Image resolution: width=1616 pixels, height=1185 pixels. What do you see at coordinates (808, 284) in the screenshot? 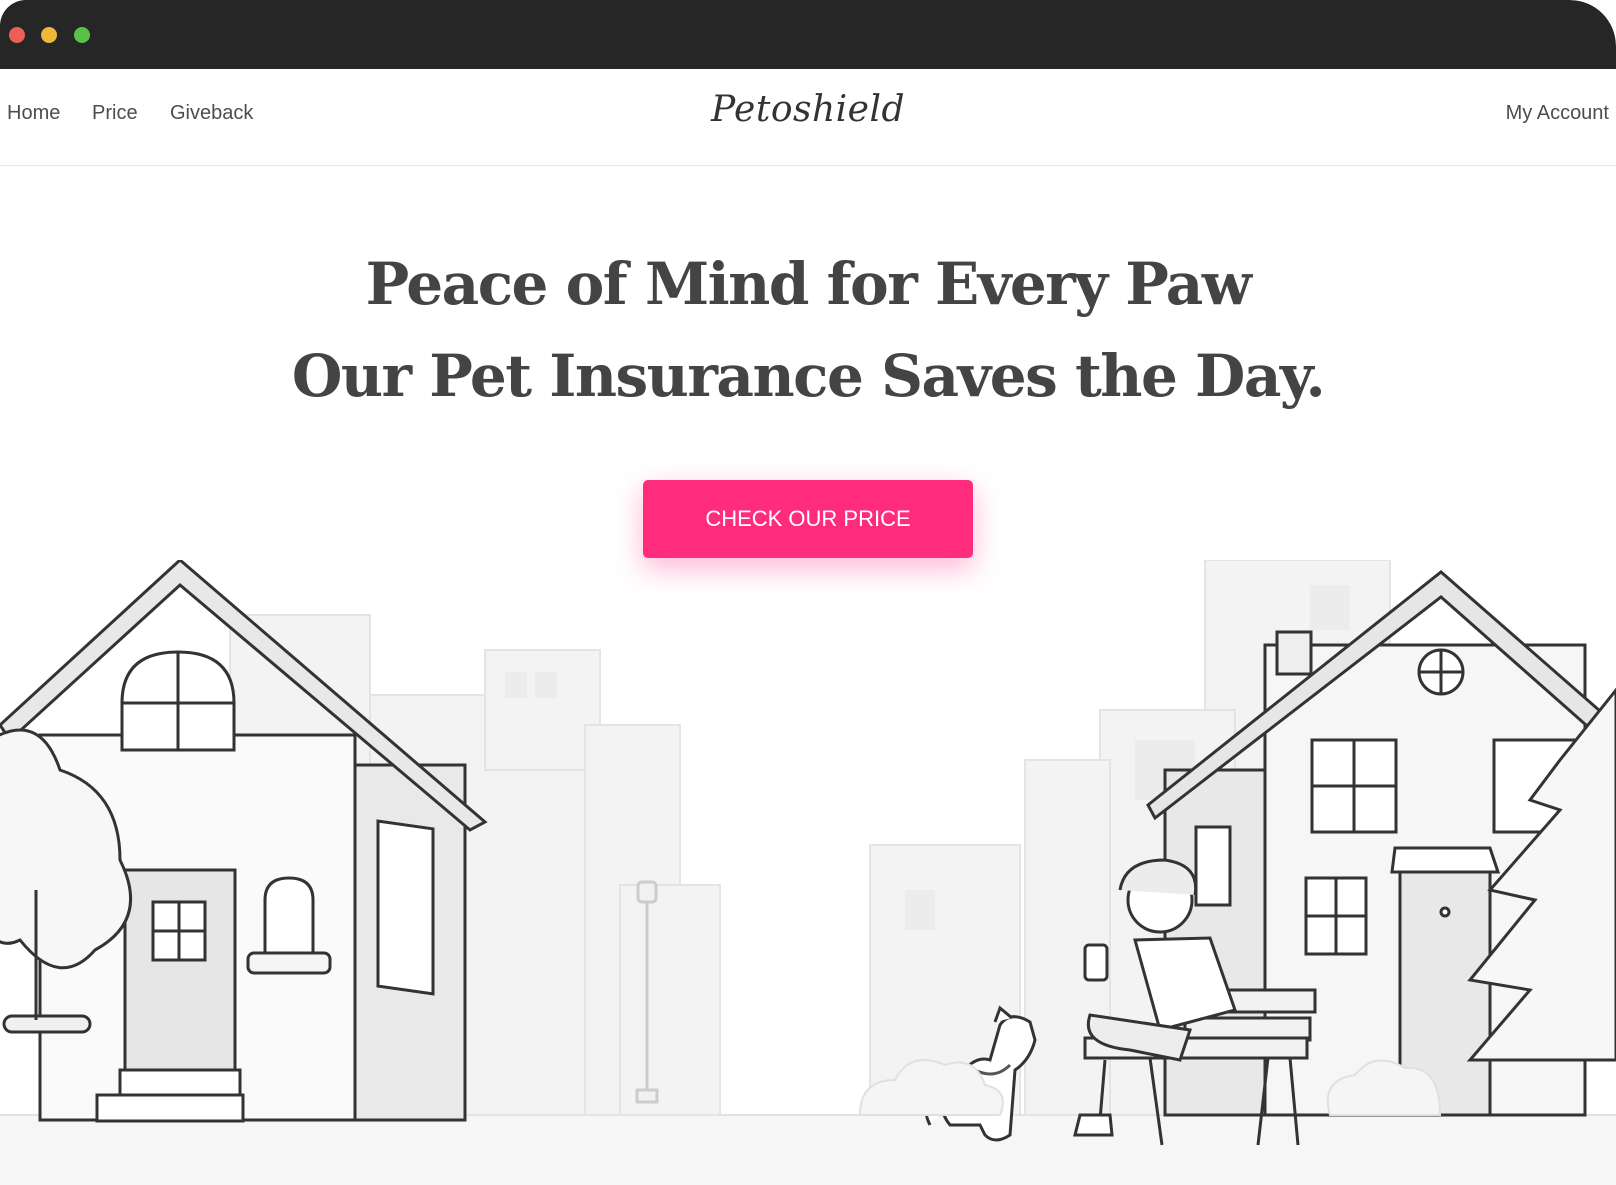
I see `hero-heading-line-1: Peace of Mind for Every Paw` at bounding box center [808, 284].